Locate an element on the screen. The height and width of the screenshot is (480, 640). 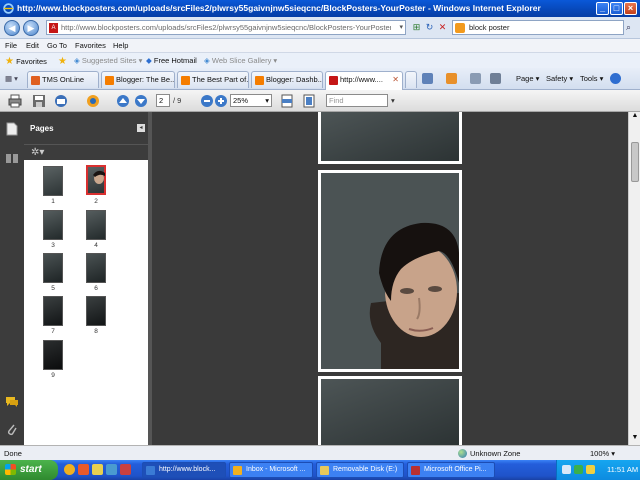
scroll-up-icon: ▲ is located at coordinates (634, 117).